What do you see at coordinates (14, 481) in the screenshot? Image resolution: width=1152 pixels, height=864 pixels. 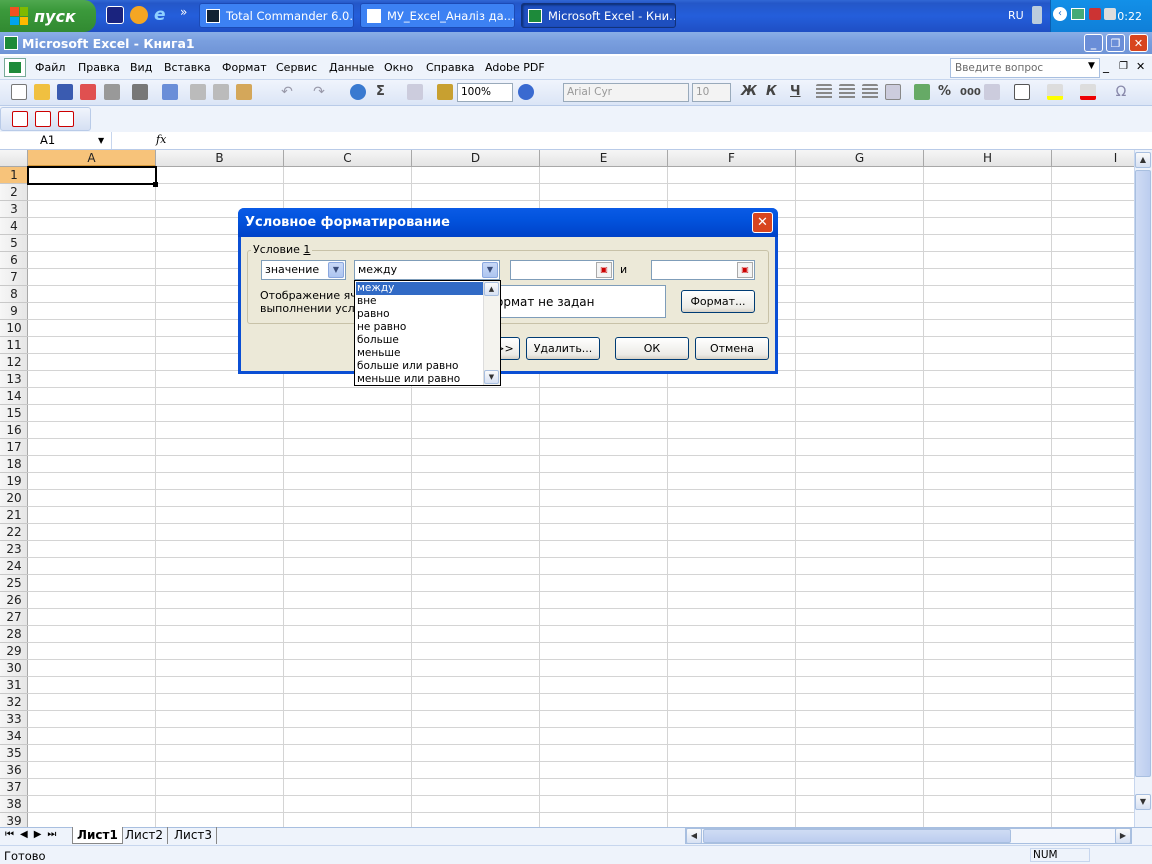 I see `row-header: 19` at bounding box center [14, 481].